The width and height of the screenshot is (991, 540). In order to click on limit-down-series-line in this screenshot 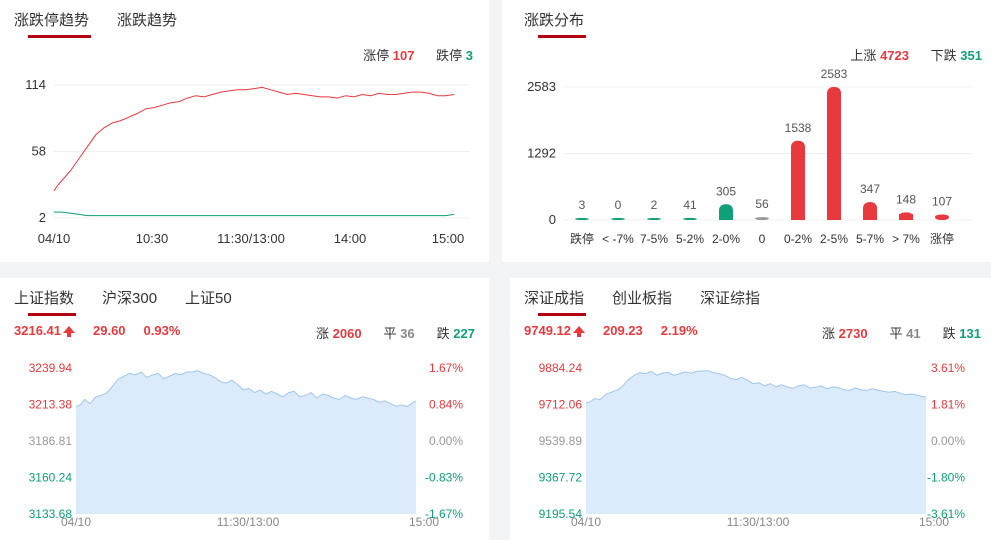, I will do `click(254, 214)`.